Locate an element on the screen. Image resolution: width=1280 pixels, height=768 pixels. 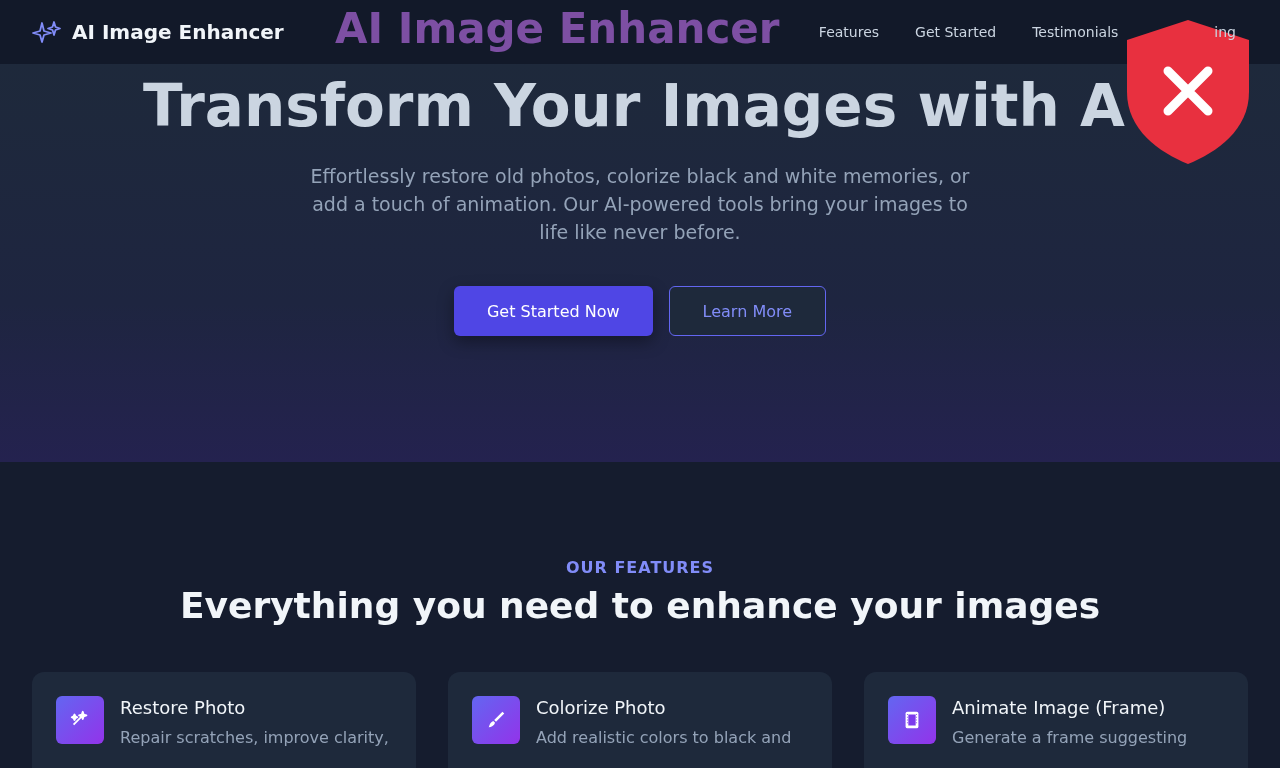
feature-title: Colorize Photo is located at coordinates (601, 707).